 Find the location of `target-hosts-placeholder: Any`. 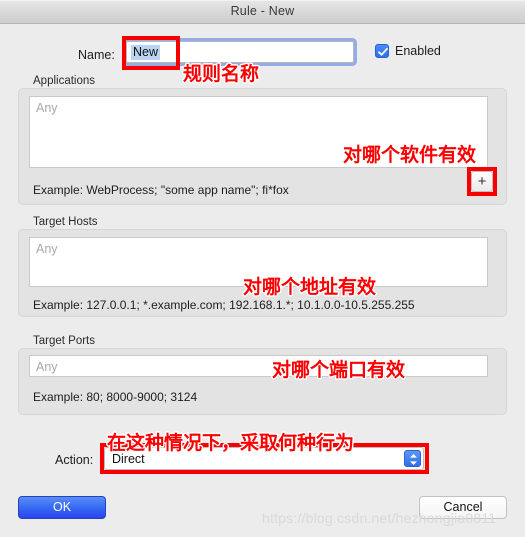

target-hosts-placeholder: Any is located at coordinates (47, 249).